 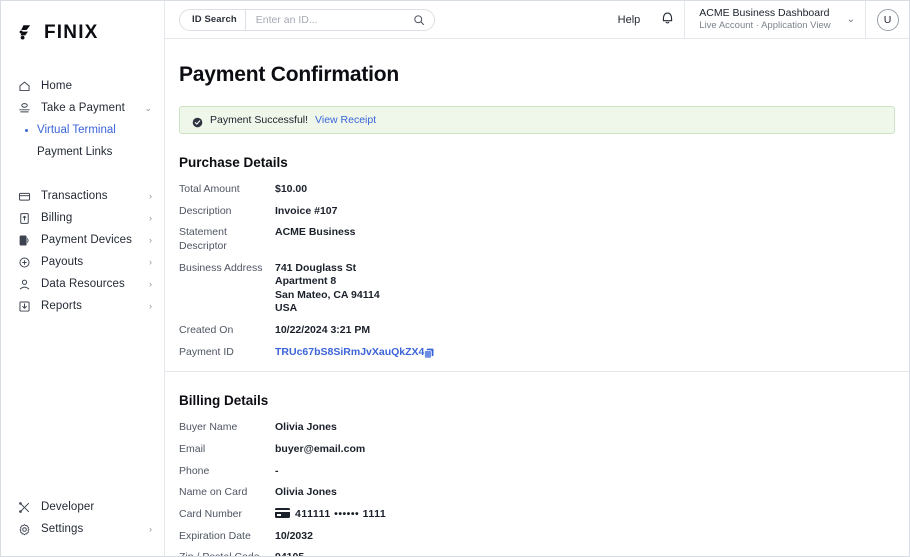 I want to click on transactions-icon, so click(x=24, y=196).